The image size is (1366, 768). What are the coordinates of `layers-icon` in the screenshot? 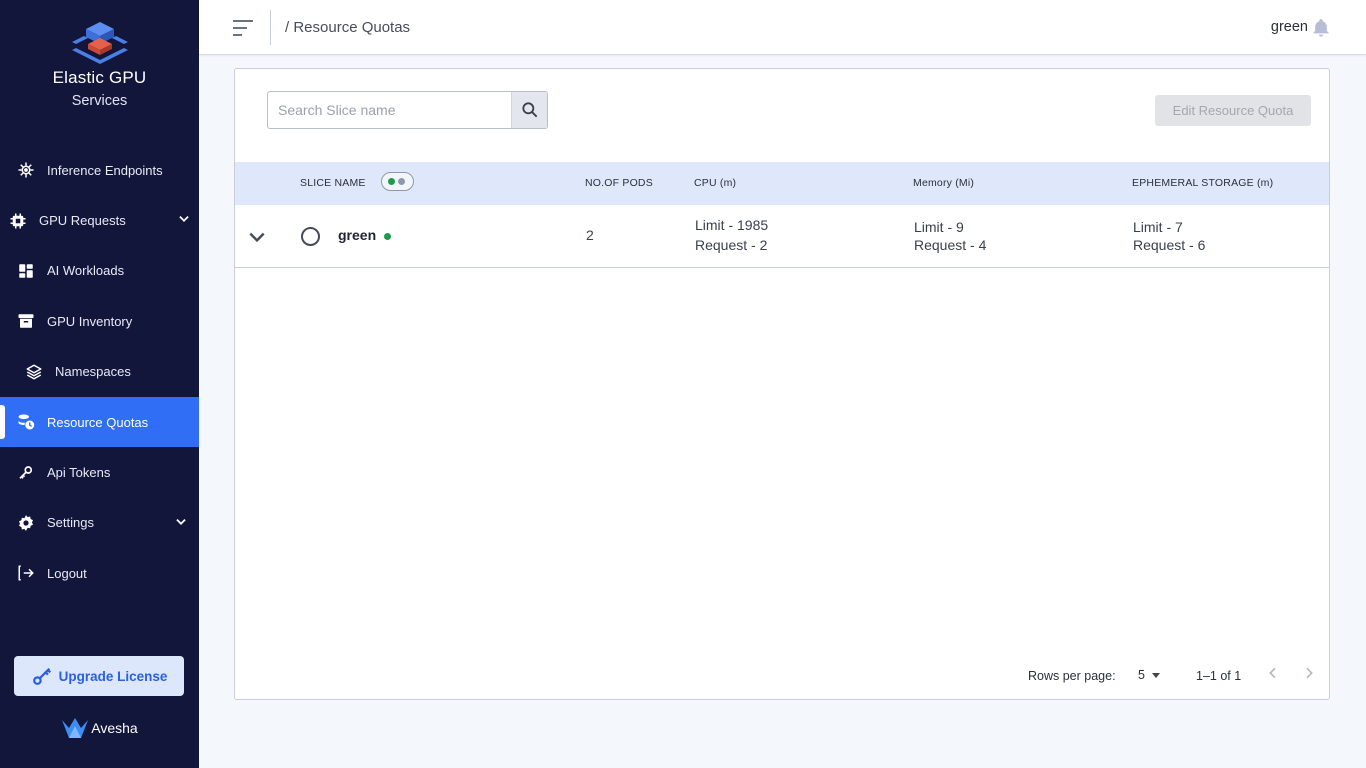 It's located at (34, 372).